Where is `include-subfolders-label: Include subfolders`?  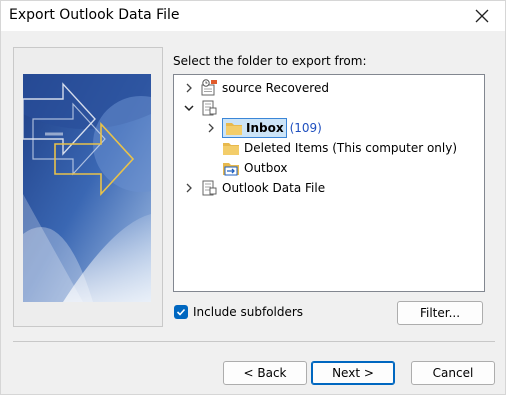
include-subfolders-label: Include subfolders is located at coordinates (248, 312).